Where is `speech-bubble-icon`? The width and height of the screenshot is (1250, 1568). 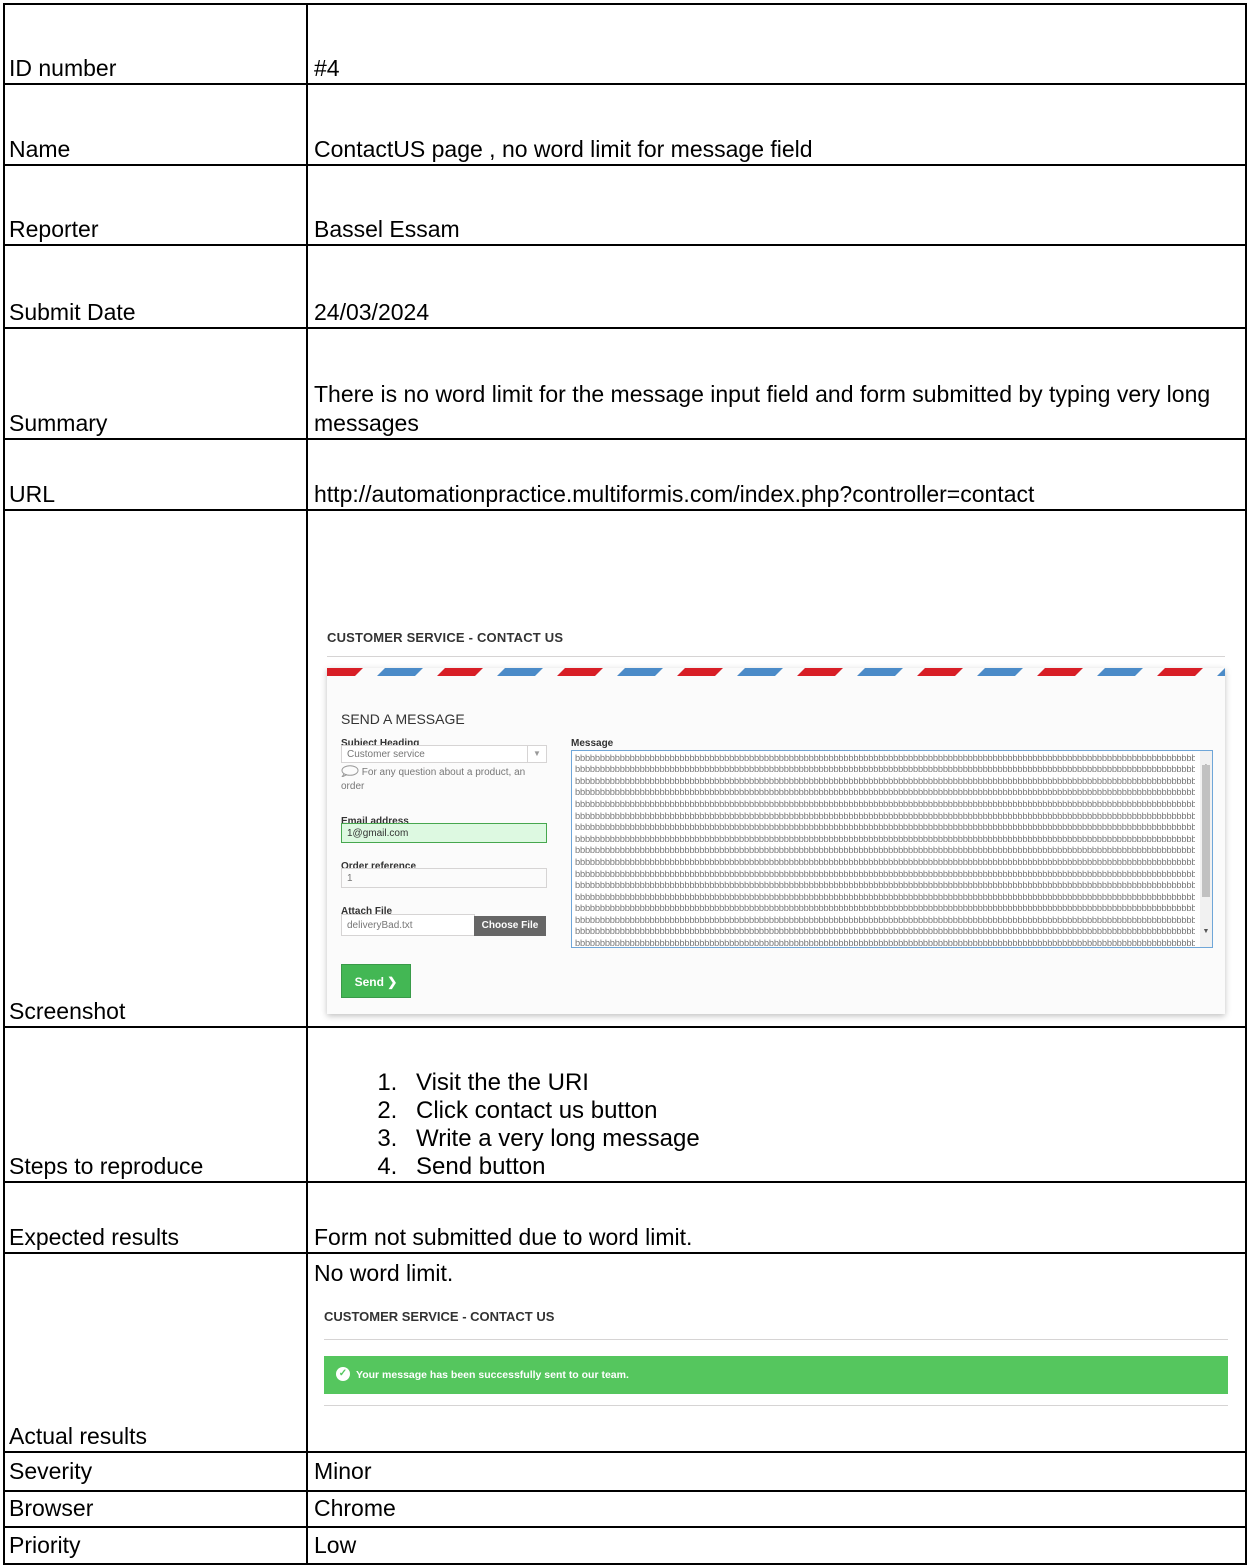
speech-bubble-icon is located at coordinates (349, 771).